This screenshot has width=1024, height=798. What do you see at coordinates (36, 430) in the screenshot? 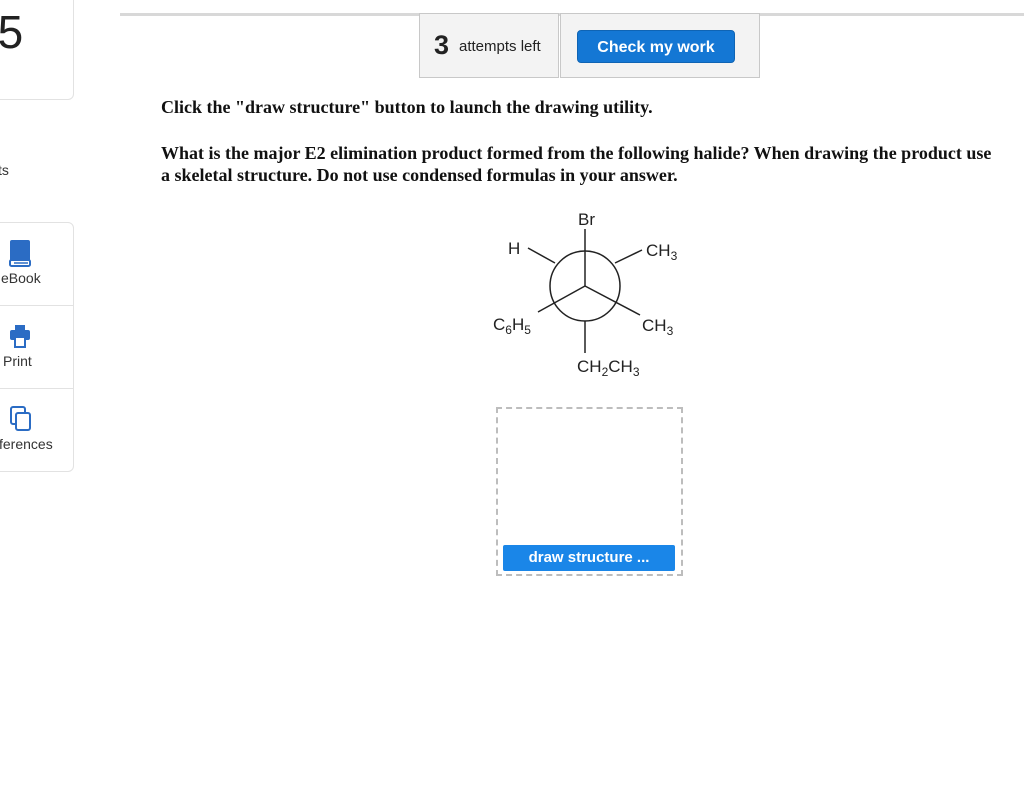
I see `sidebar-item-references: ferences` at bounding box center [36, 430].